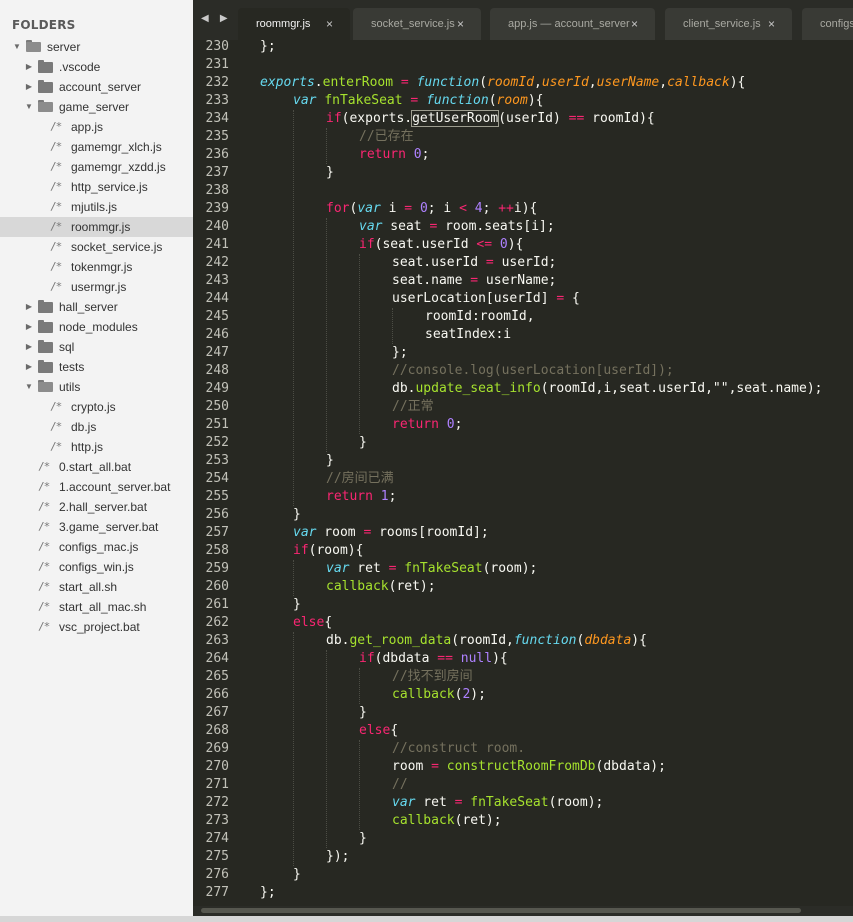  What do you see at coordinates (572, 24) in the screenshot?
I see `tab-item: app.js — account_server ×` at bounding box center [572, 24].